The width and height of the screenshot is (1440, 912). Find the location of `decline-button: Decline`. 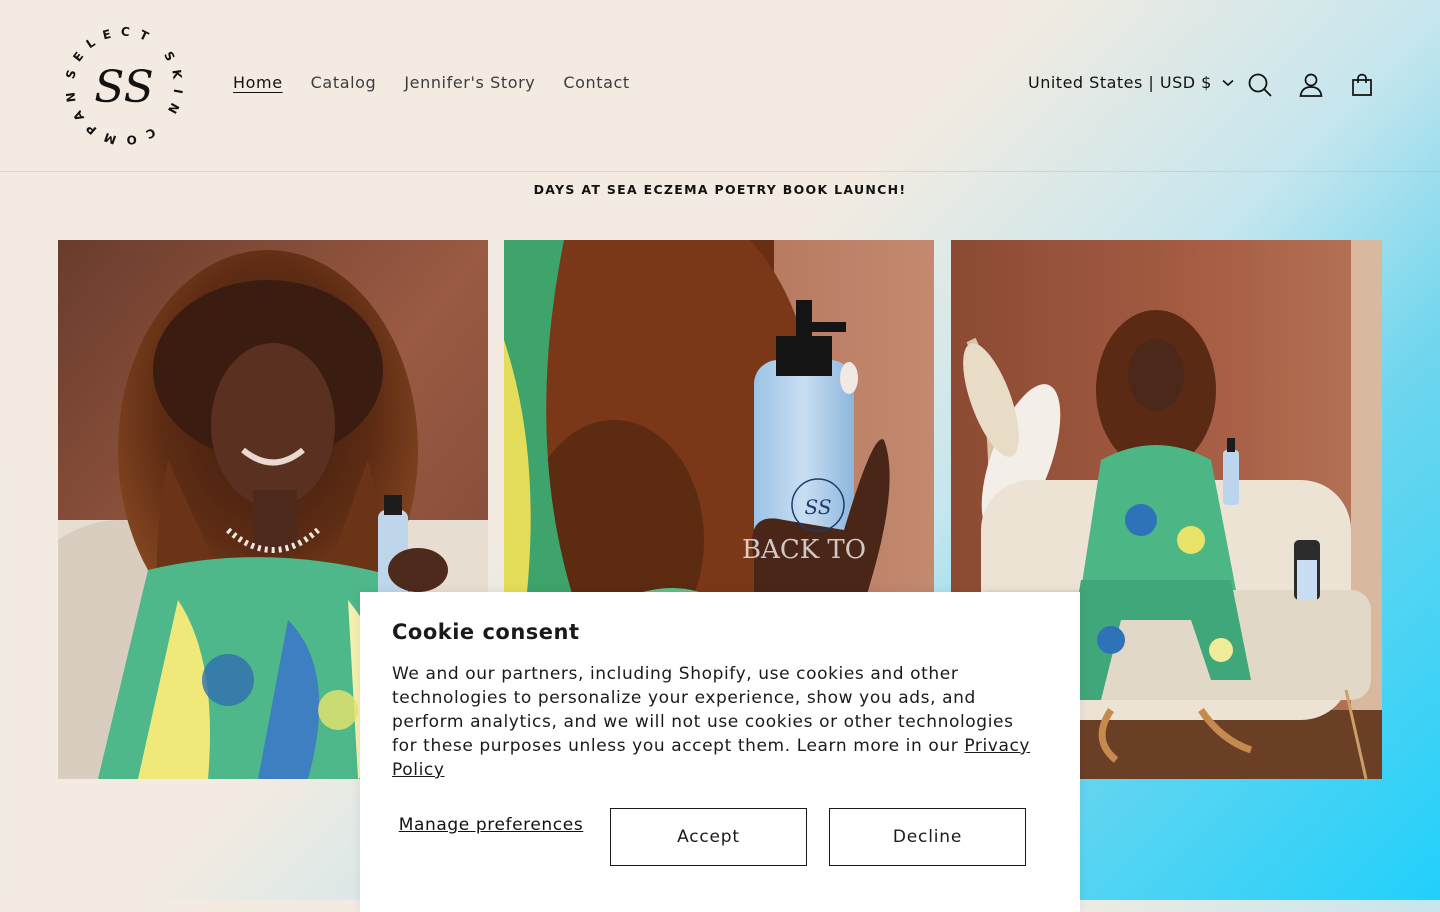

decline-button: Decline is located at coordinates (927, 837).